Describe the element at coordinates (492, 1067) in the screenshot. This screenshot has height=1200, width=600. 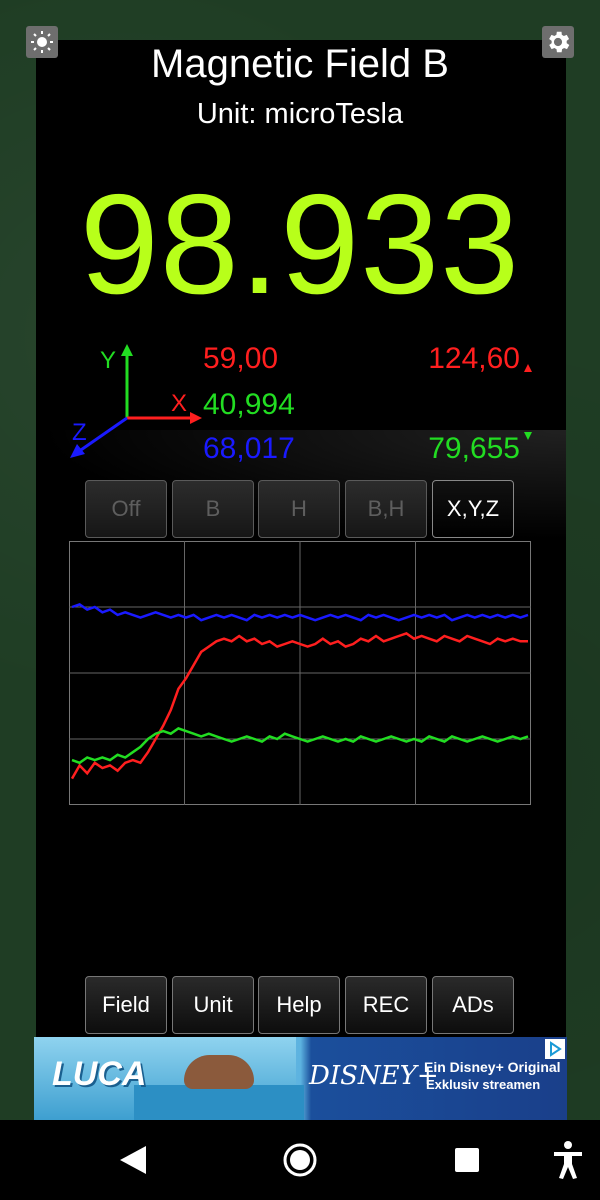
I see `ad-line-1: Ein Disney+ Original` at that location.